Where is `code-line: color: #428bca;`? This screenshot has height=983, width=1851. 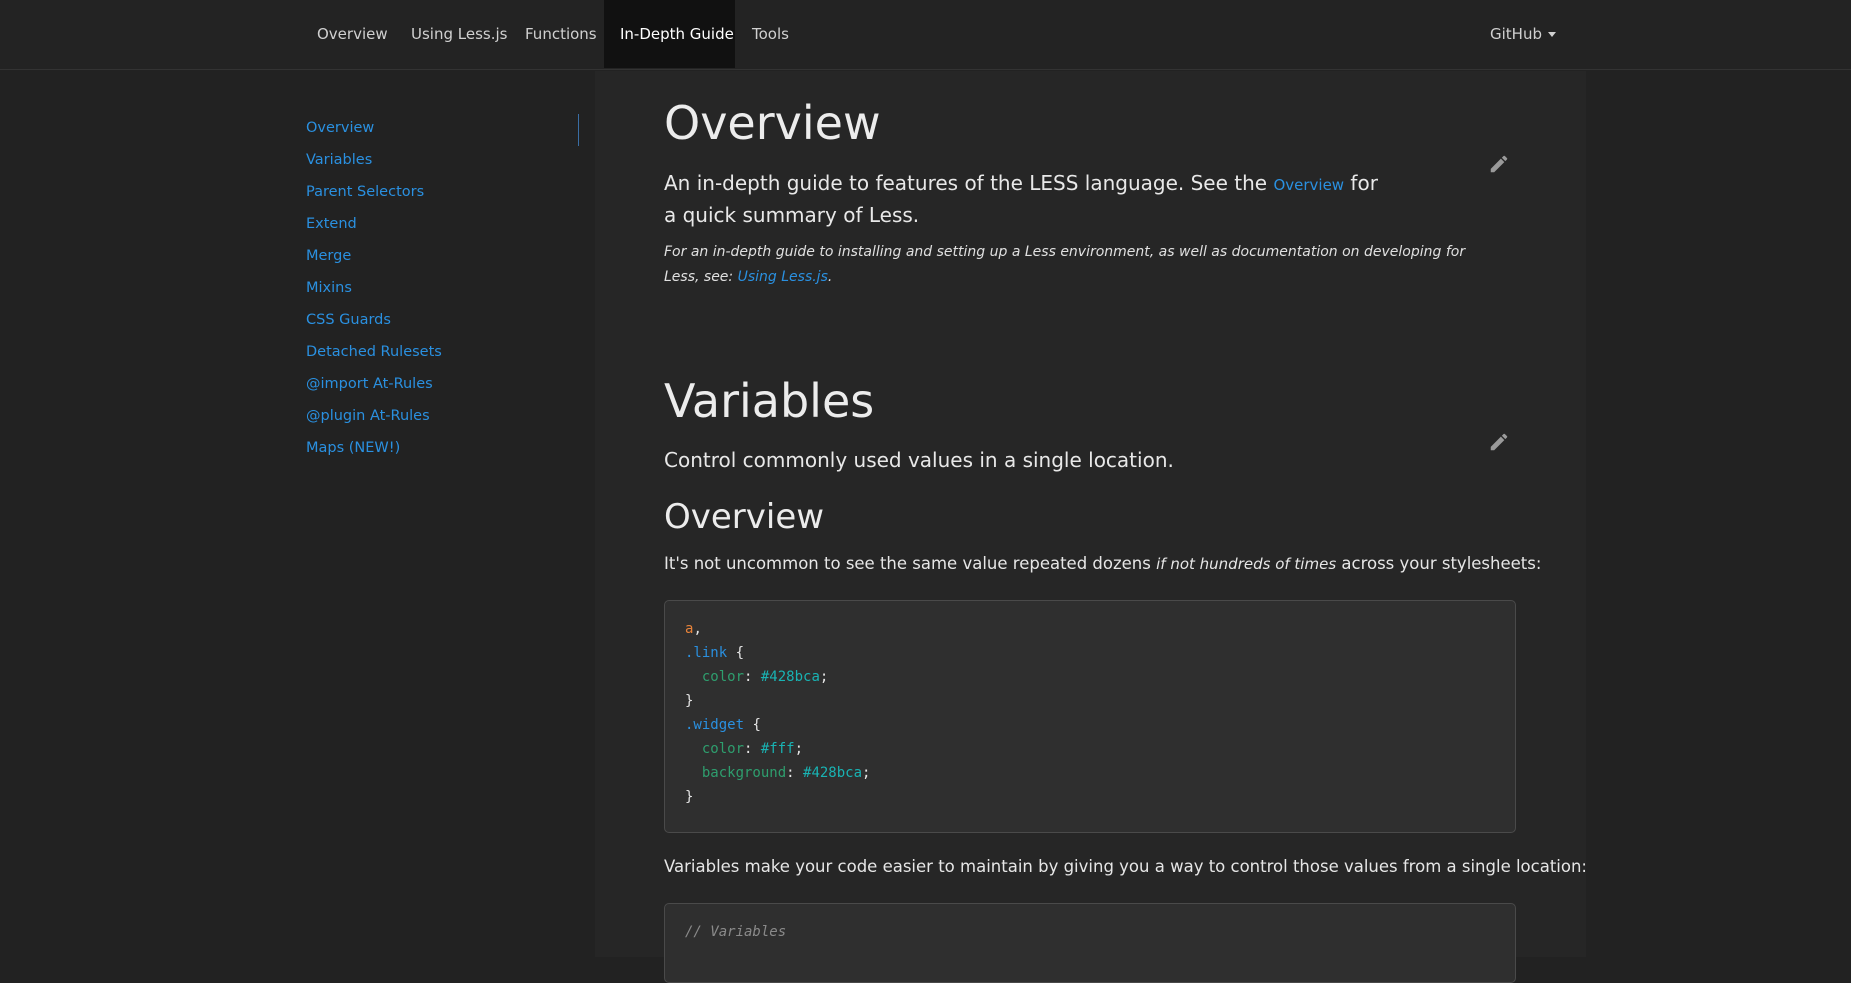
code-line: color: #428bca; is located at coordinates (1090, 677).